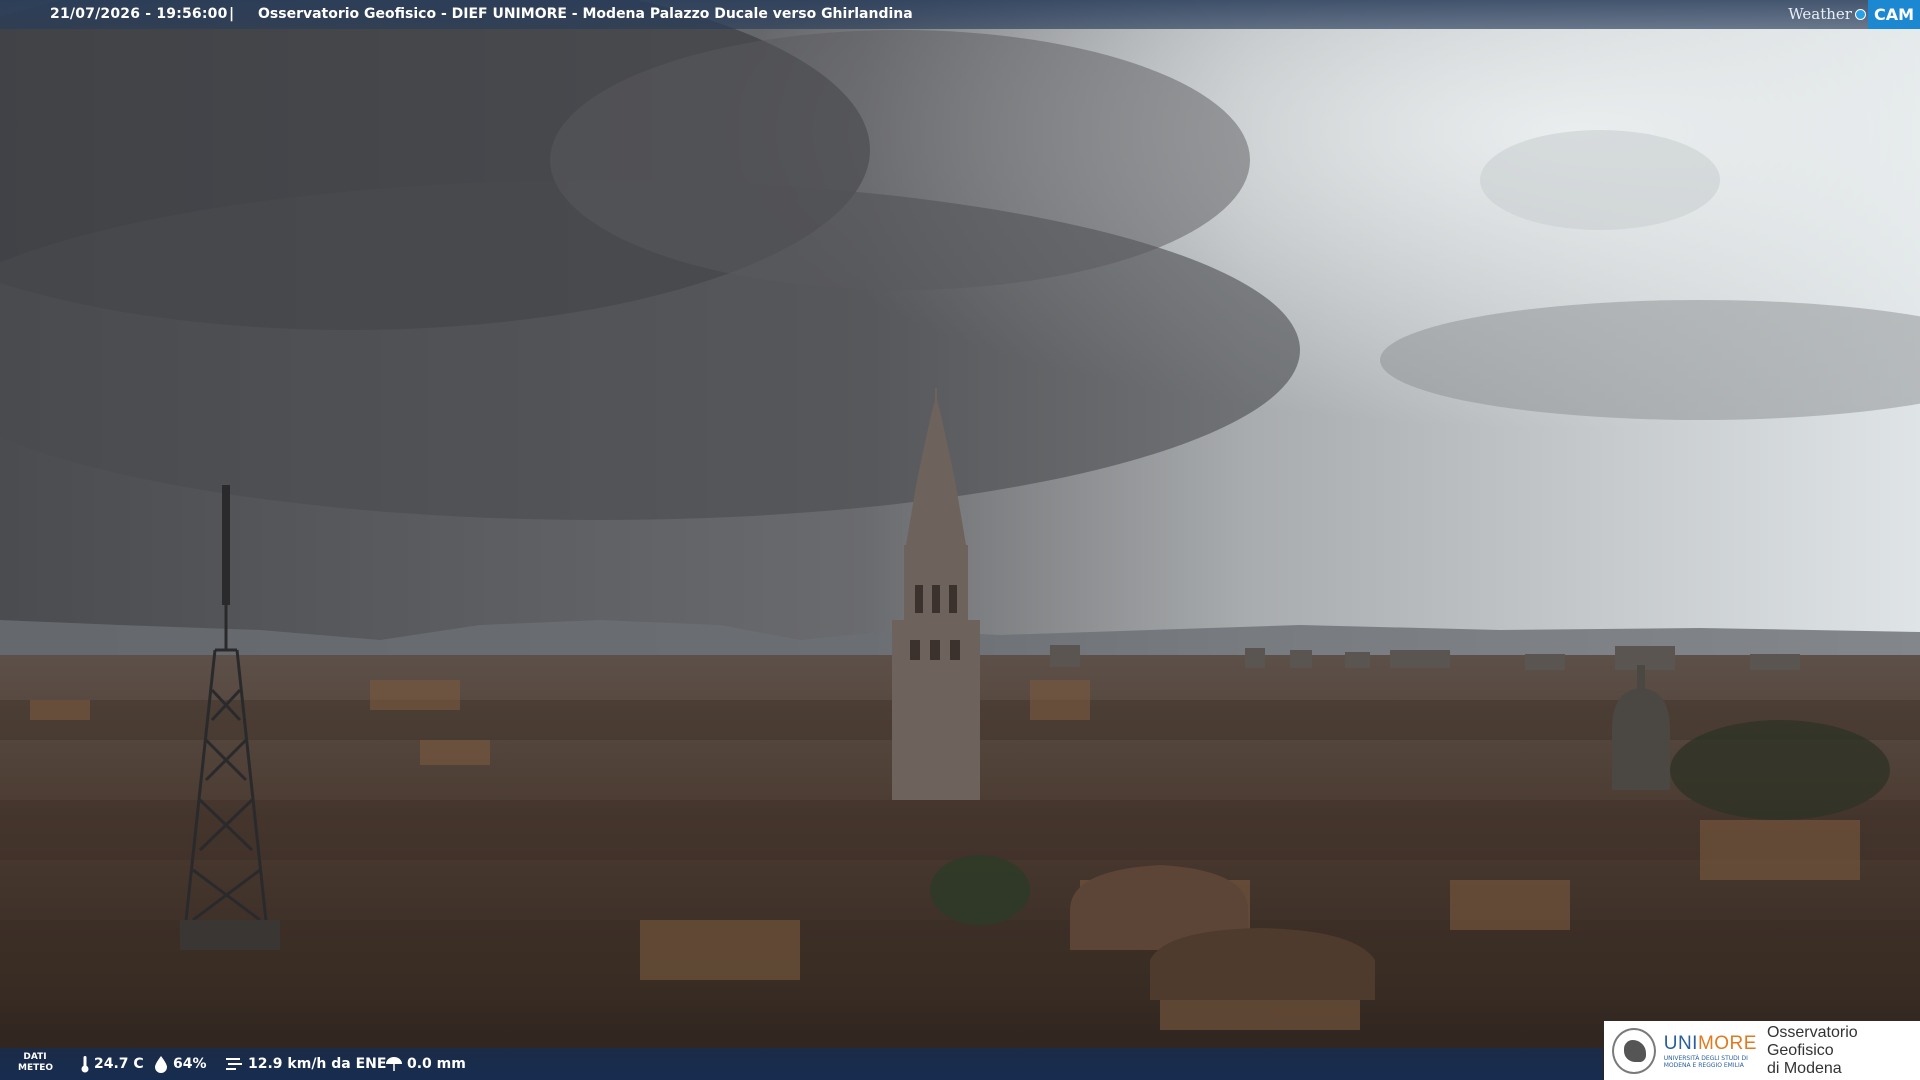  What do you see at coordinates (36, 1062) in the screenshot?
I see `meteo-label: DATI METEO` at bounding box center [36, 1062].